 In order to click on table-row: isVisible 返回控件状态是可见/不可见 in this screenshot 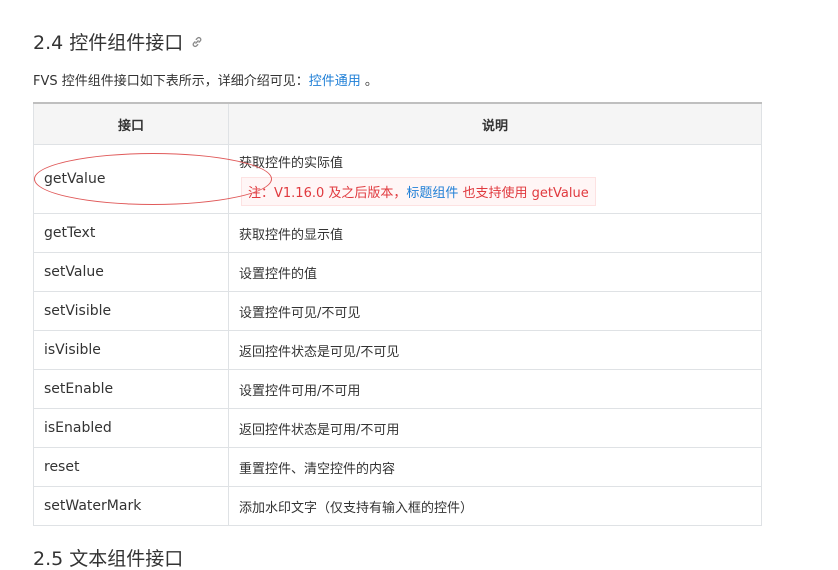, I will do `click(397, 350)`.